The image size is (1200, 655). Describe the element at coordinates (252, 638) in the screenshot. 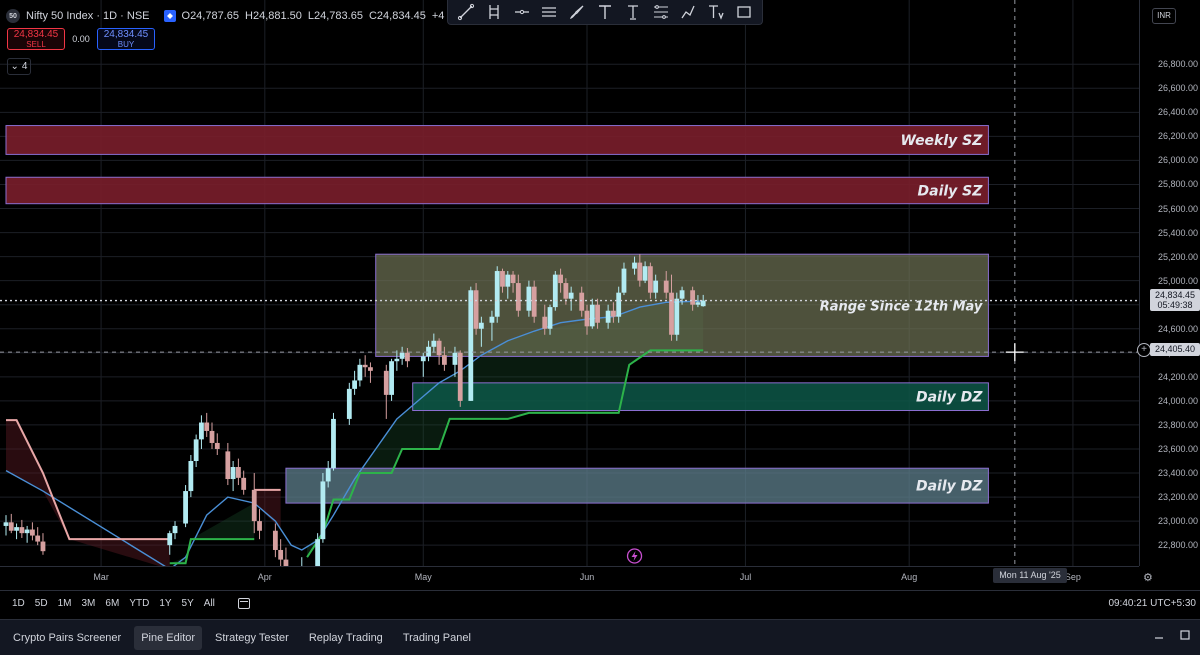

I see `tab-strategy-tester: Strategy Tester` at that location.